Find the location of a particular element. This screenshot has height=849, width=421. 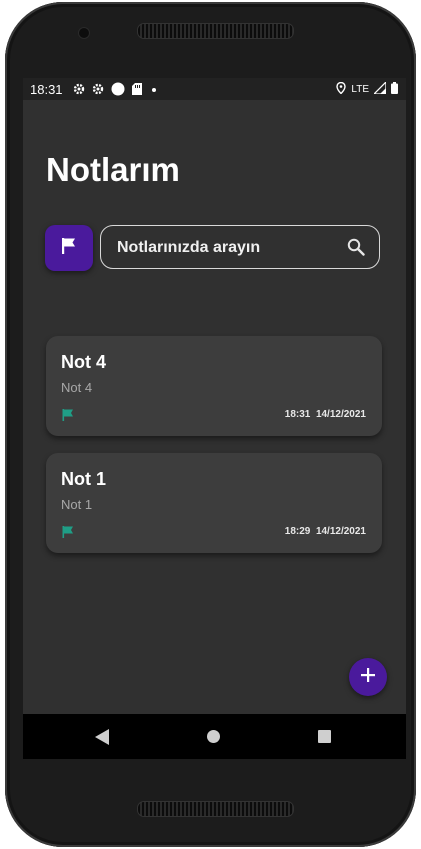

note-card: Not 4 Not 4 18:31 14/12/2021 is located at coordinates (214, 386).